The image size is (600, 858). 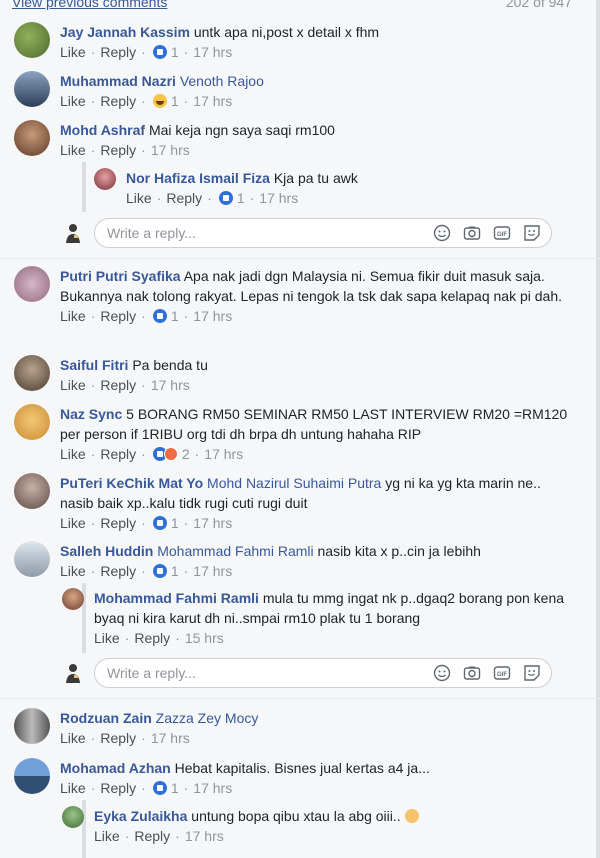 I want to click on view-previous-comments-link: View previous comments, so click(x=89, y=5).